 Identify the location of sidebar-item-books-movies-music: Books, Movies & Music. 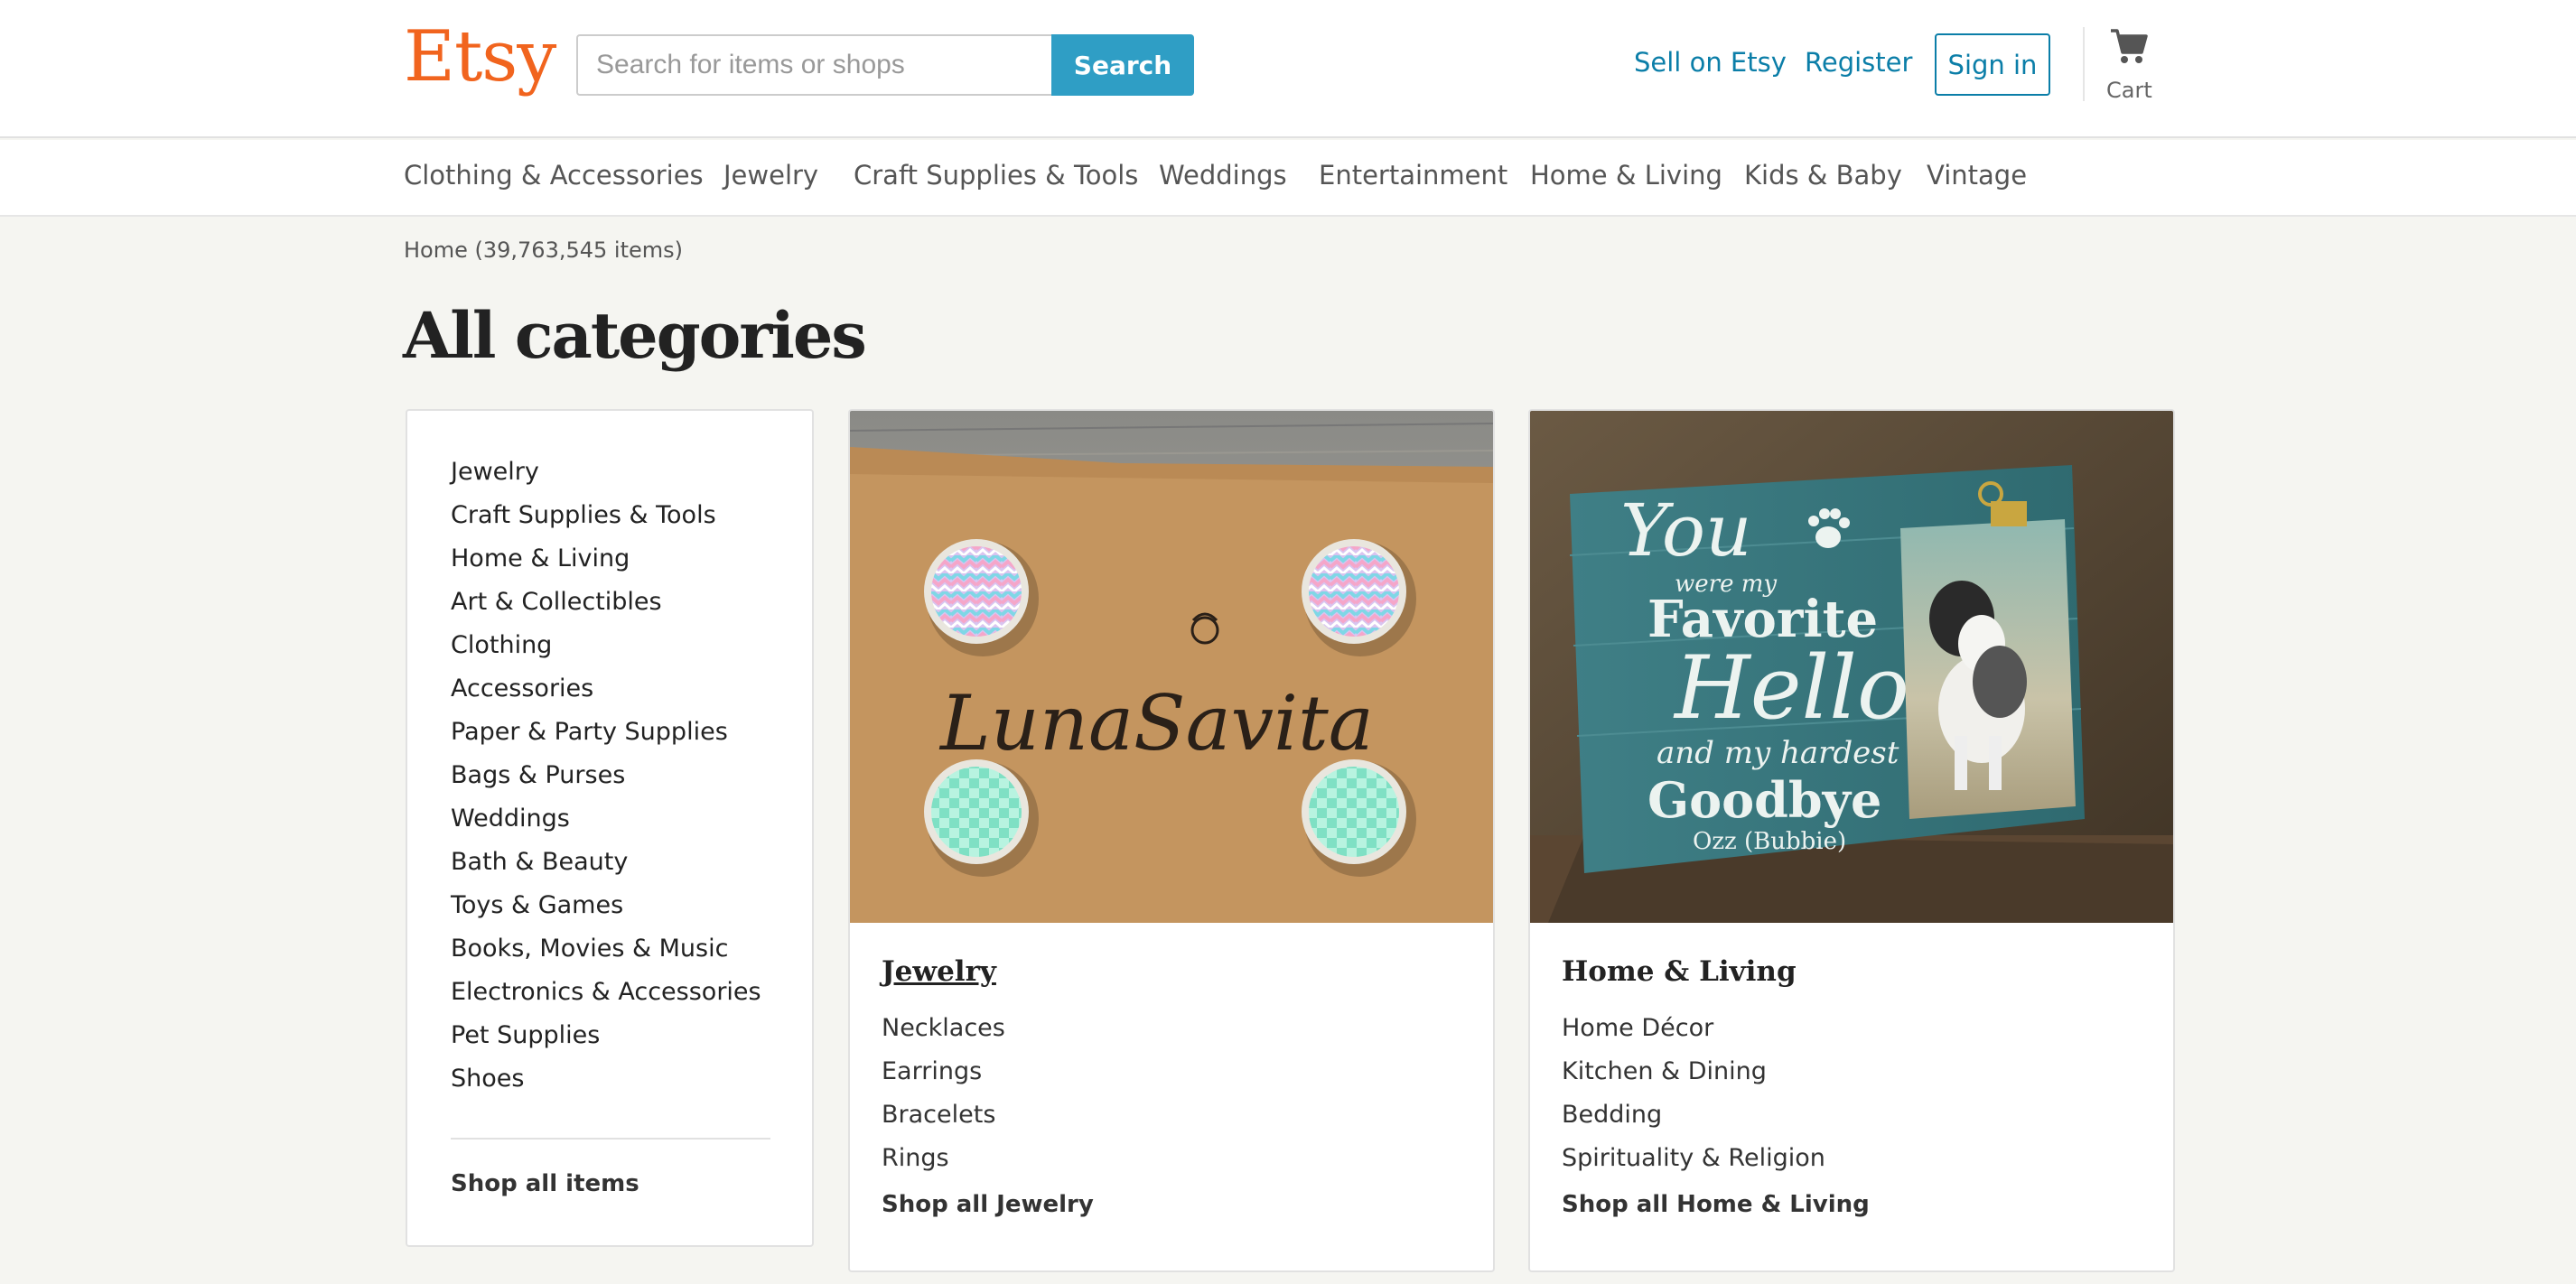
(606, 950).